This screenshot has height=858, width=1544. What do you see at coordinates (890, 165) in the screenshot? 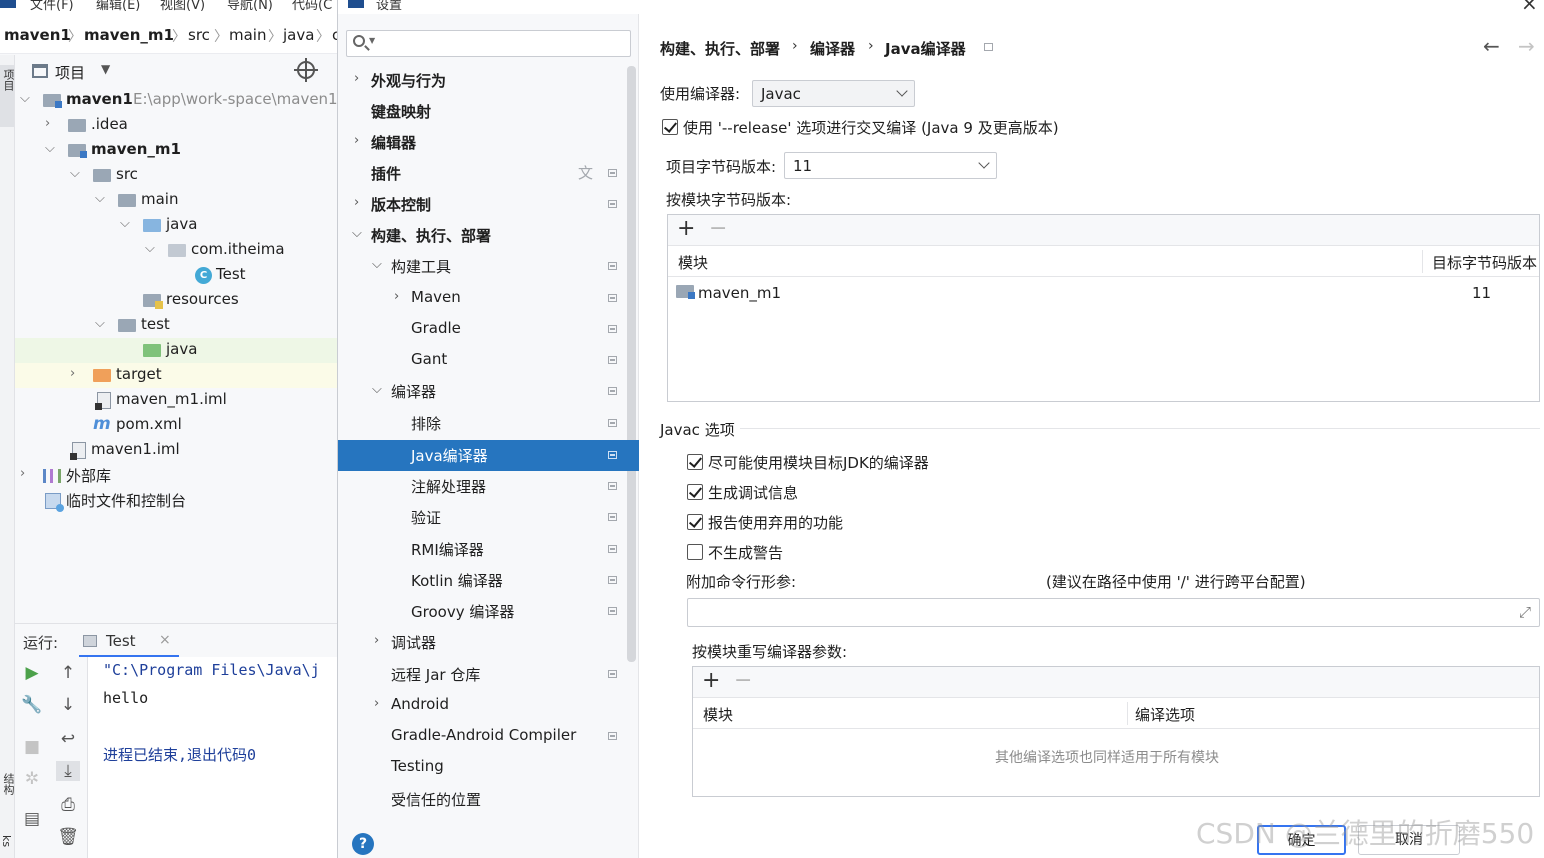
I see `project-bytecode-select: 11` at bounding box center [890, 165].